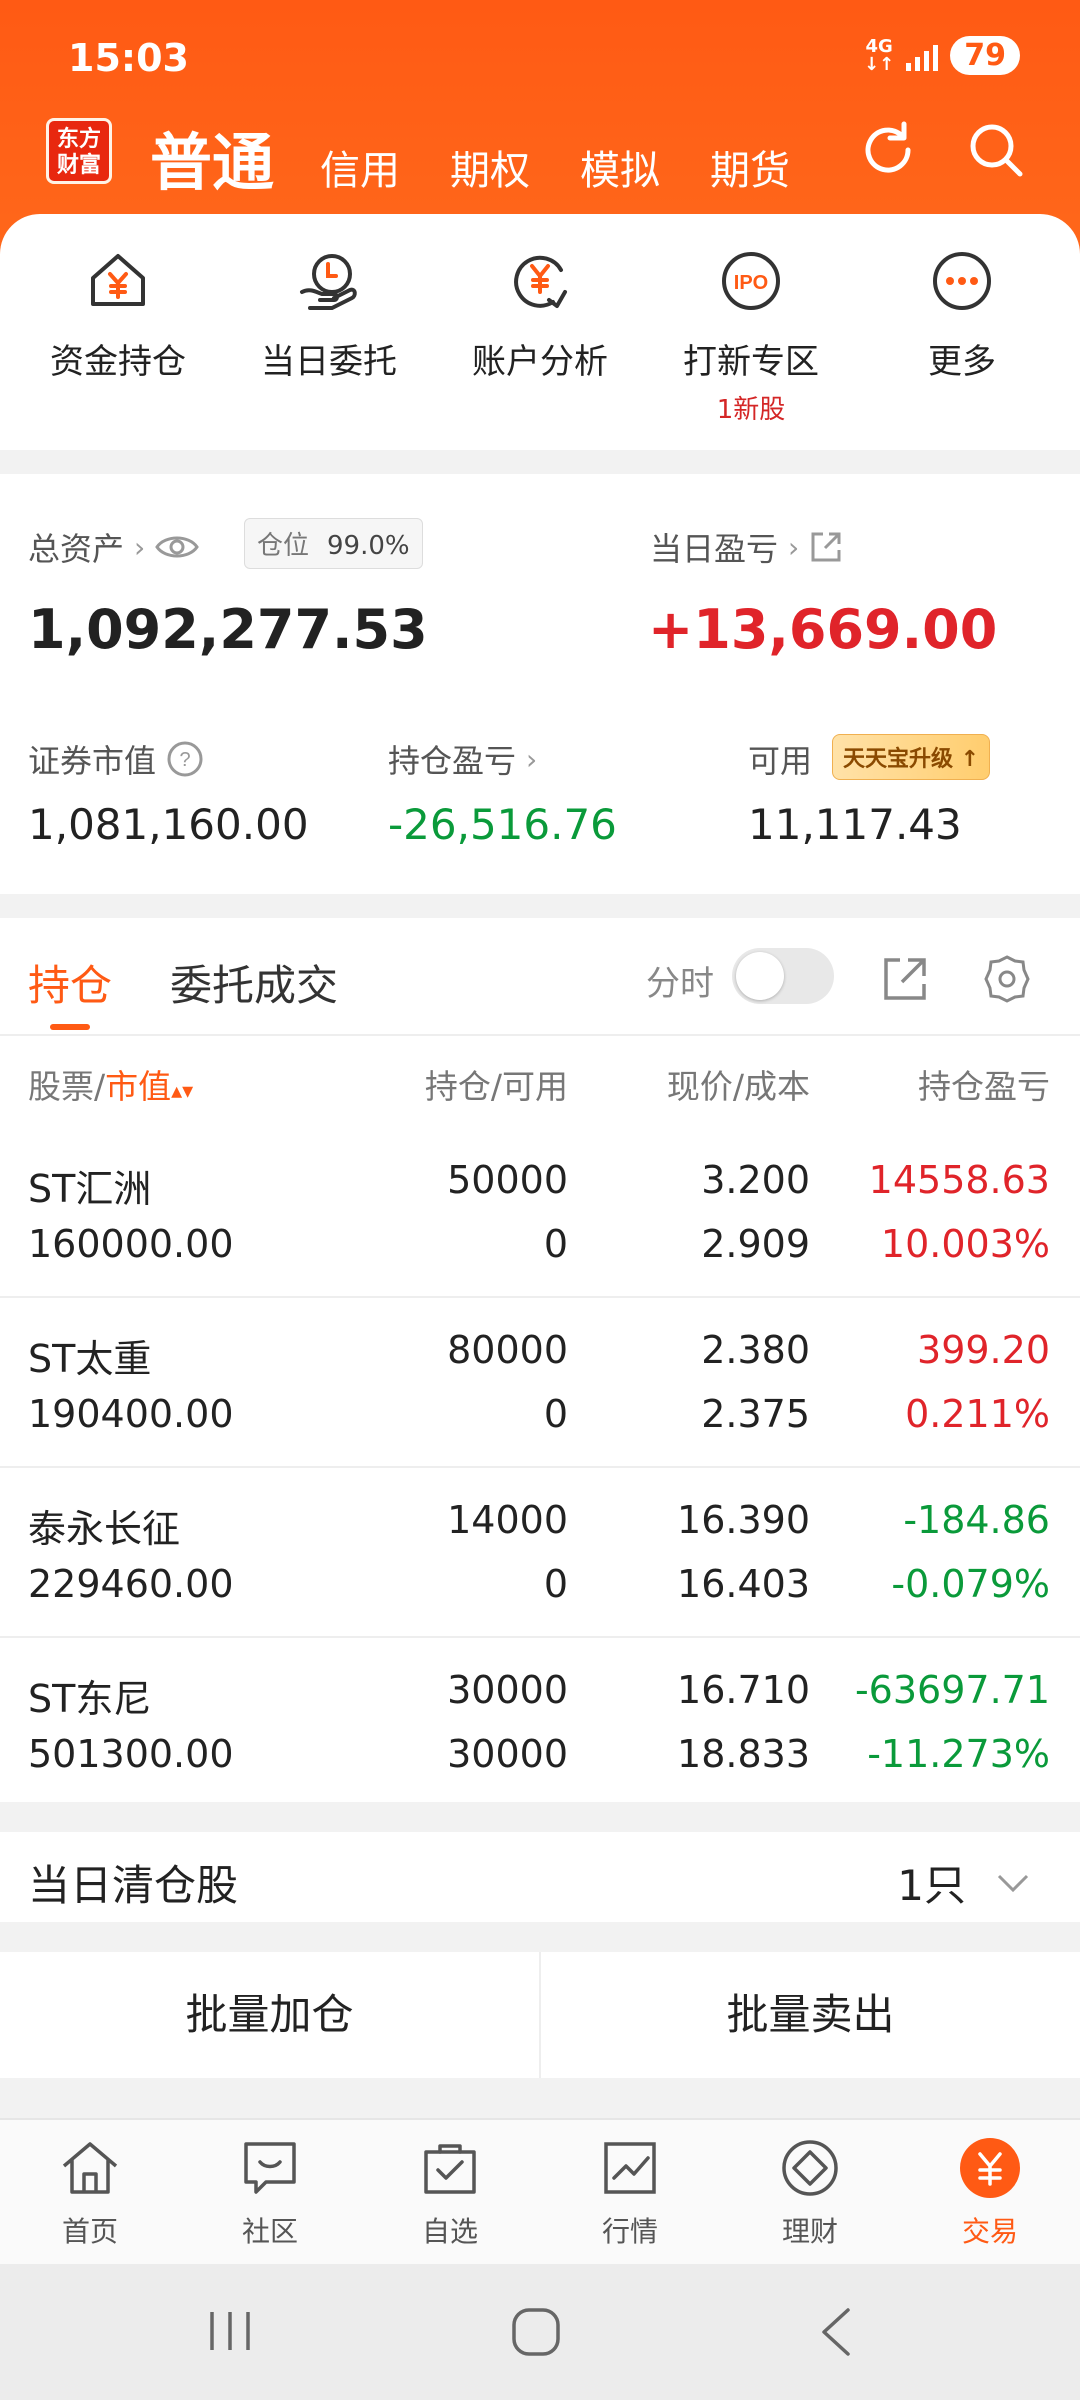 The image size is (1080, 2400). What do you see at coordinates (177, 547) in the screenshot?
I see `eye-icon` at bounding box center [177, 547].